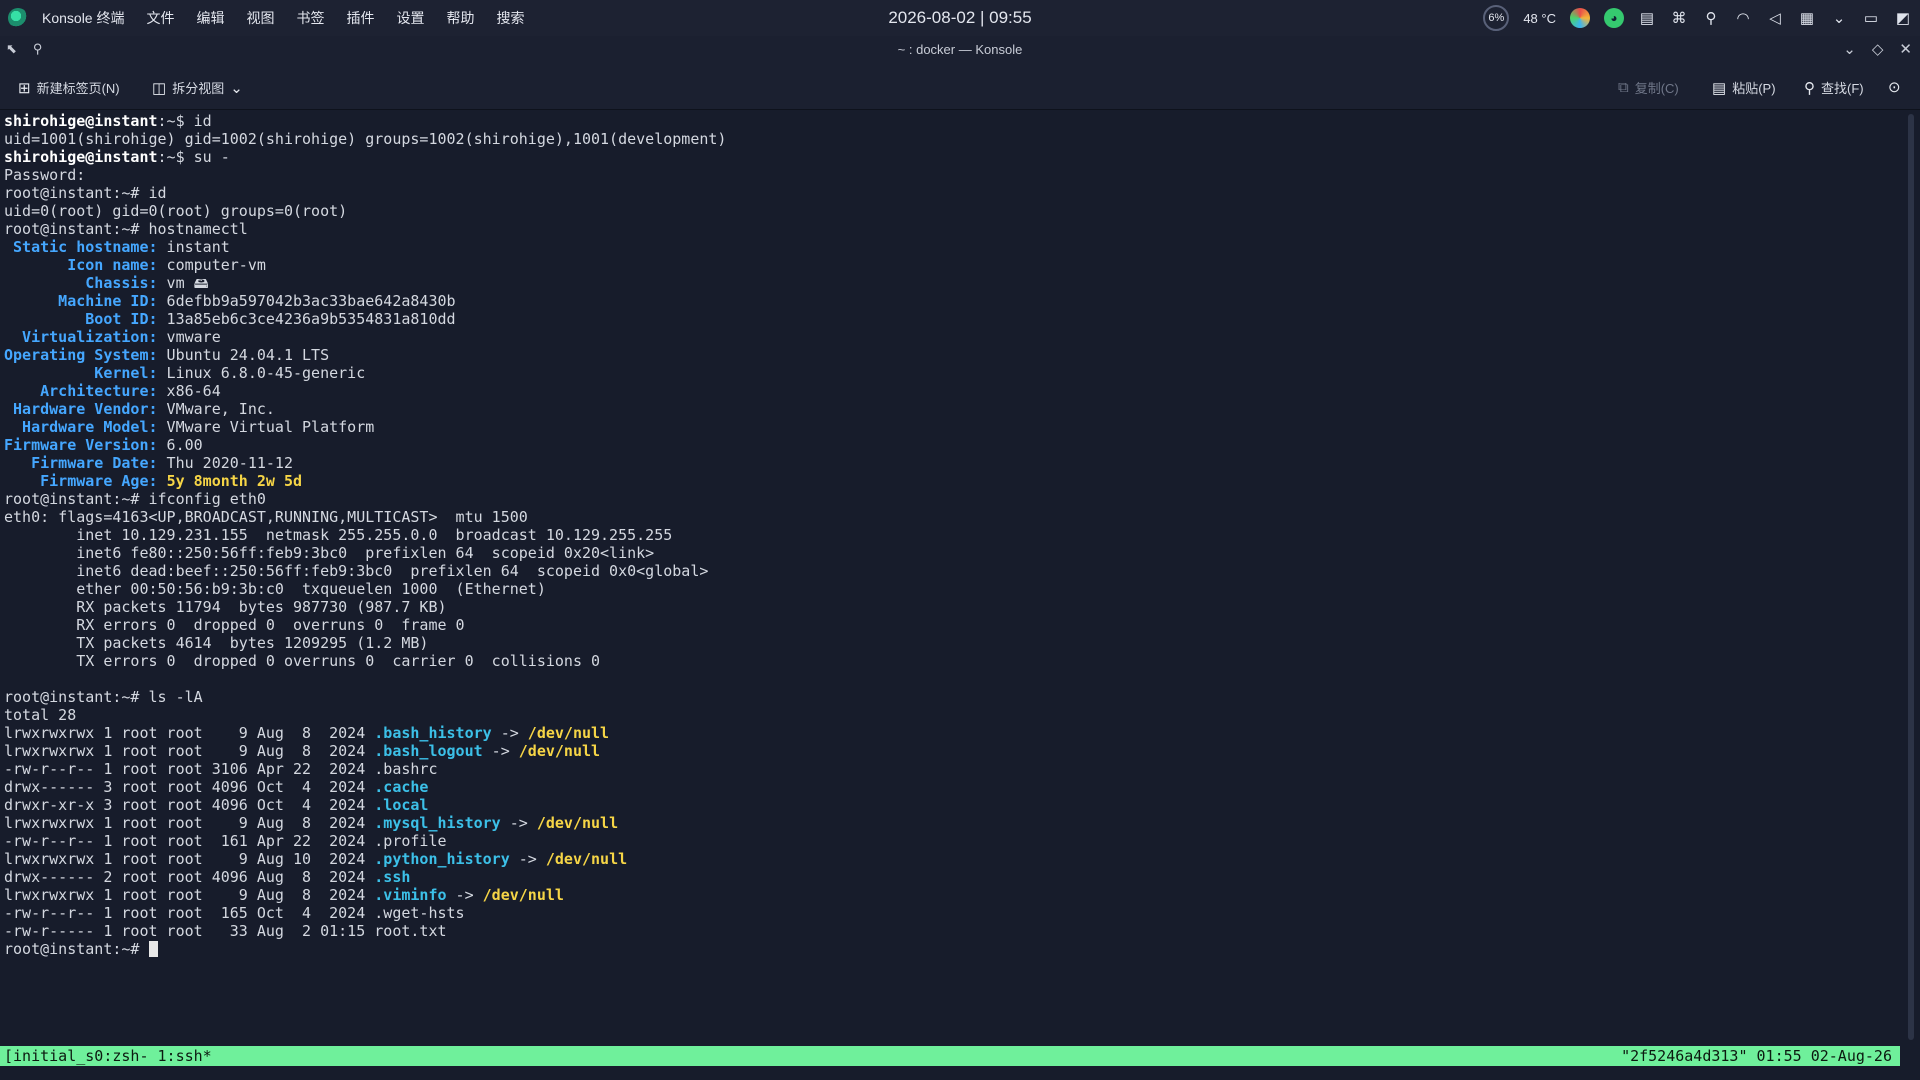 This screenshot has height=1080, width=1920. I want to click on menu-plugins: 插件, so click(360, 18).